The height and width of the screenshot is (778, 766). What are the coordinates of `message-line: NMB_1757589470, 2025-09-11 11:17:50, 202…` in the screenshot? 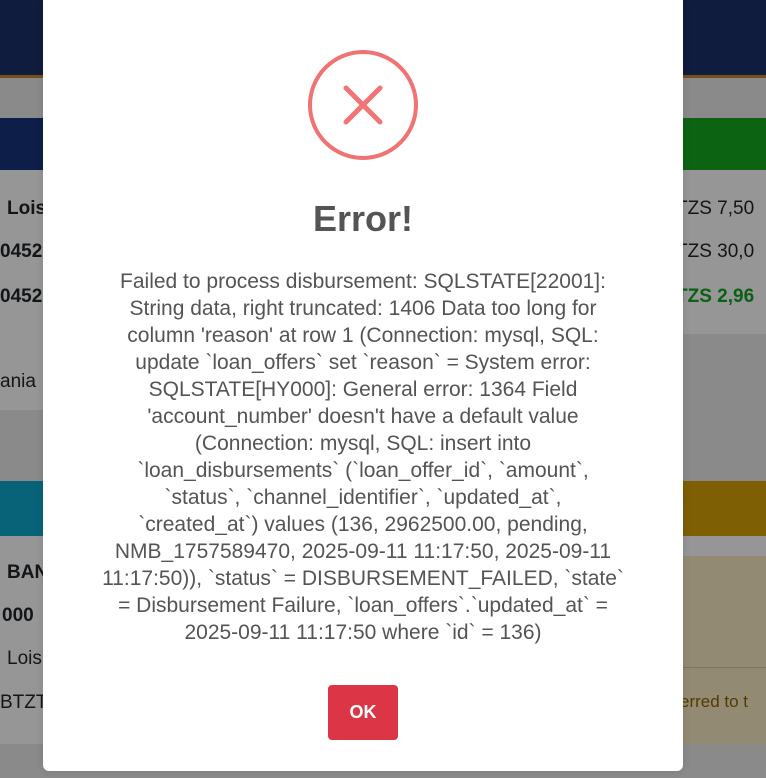 It's located at (363, 551).